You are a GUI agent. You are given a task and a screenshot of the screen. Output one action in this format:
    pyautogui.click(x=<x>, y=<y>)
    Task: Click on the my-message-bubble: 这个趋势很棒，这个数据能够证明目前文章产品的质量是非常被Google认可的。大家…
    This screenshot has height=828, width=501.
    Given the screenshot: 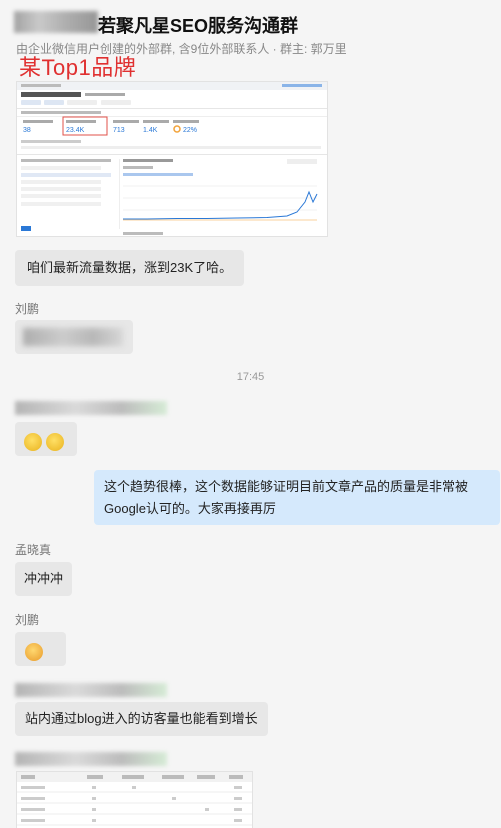 What is the action you would take?
    pyautogui.click(x=297, y=497)
    